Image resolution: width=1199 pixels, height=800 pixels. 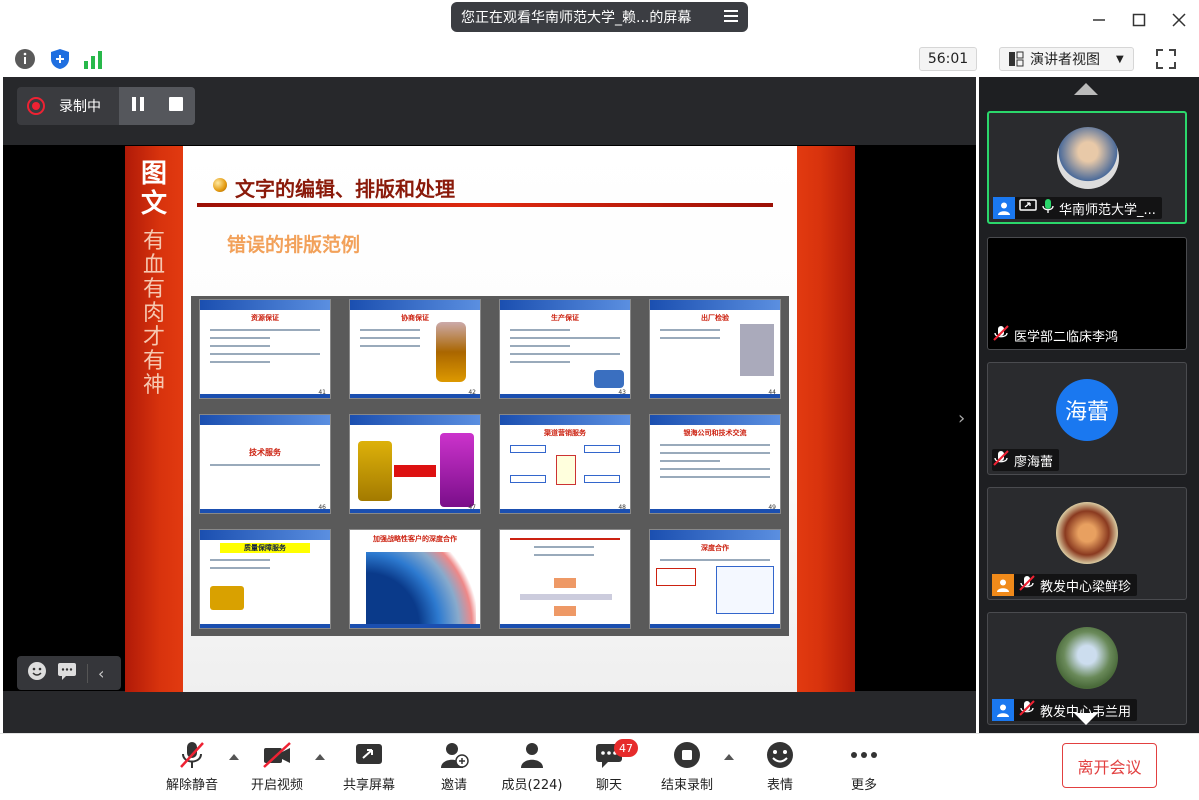 I want to click on maximize-icon, so click(x=1139, y=20).